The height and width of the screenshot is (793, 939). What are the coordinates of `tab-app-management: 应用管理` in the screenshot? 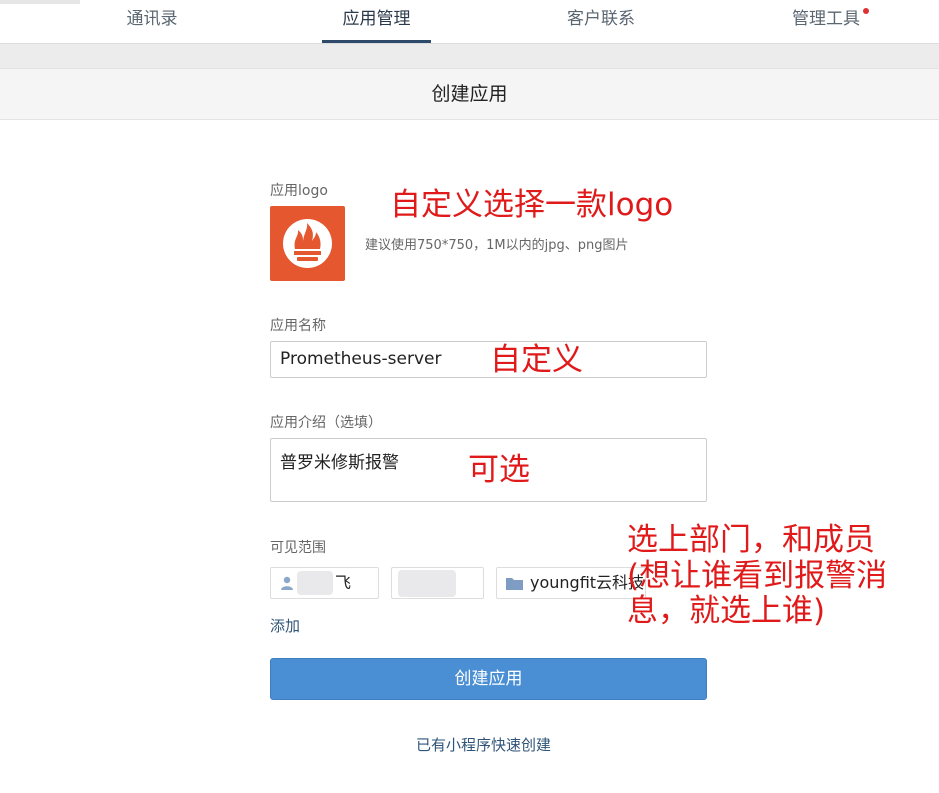 It's located at (376, 21).